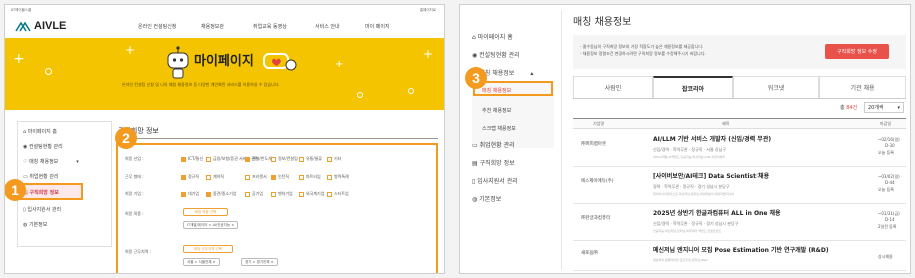 The image size is (915, 278). Describe the element at coordinates (23, 26) in the screenshot. I see `aivle-logo-icon` at that location.